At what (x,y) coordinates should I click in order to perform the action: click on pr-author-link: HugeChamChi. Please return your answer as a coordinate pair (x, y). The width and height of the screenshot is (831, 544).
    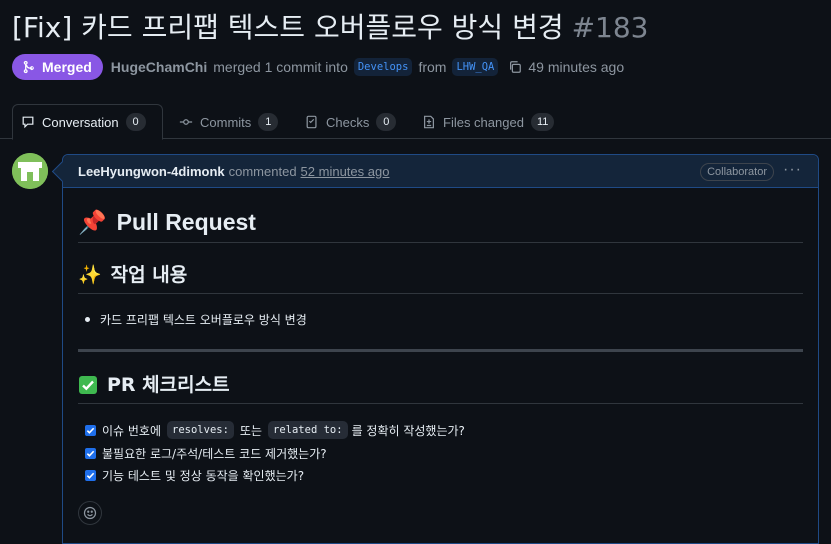
    Looking at the image, I should click on (159, 67).